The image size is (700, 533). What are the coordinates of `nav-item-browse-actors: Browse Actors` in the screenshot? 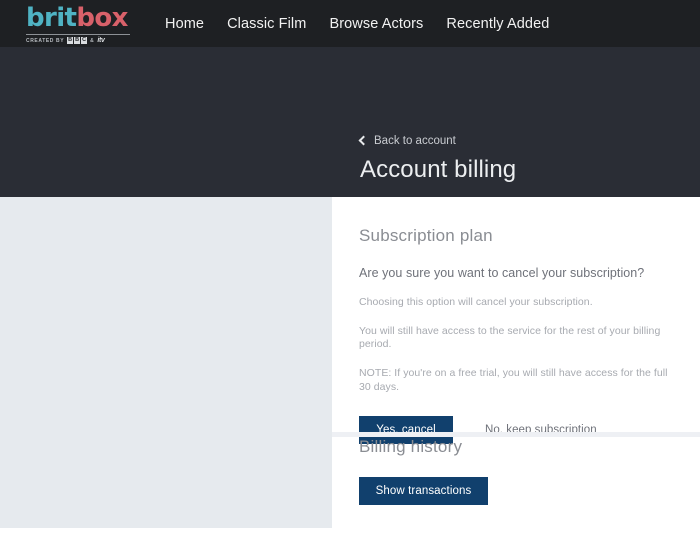 It's located at (376, 24).